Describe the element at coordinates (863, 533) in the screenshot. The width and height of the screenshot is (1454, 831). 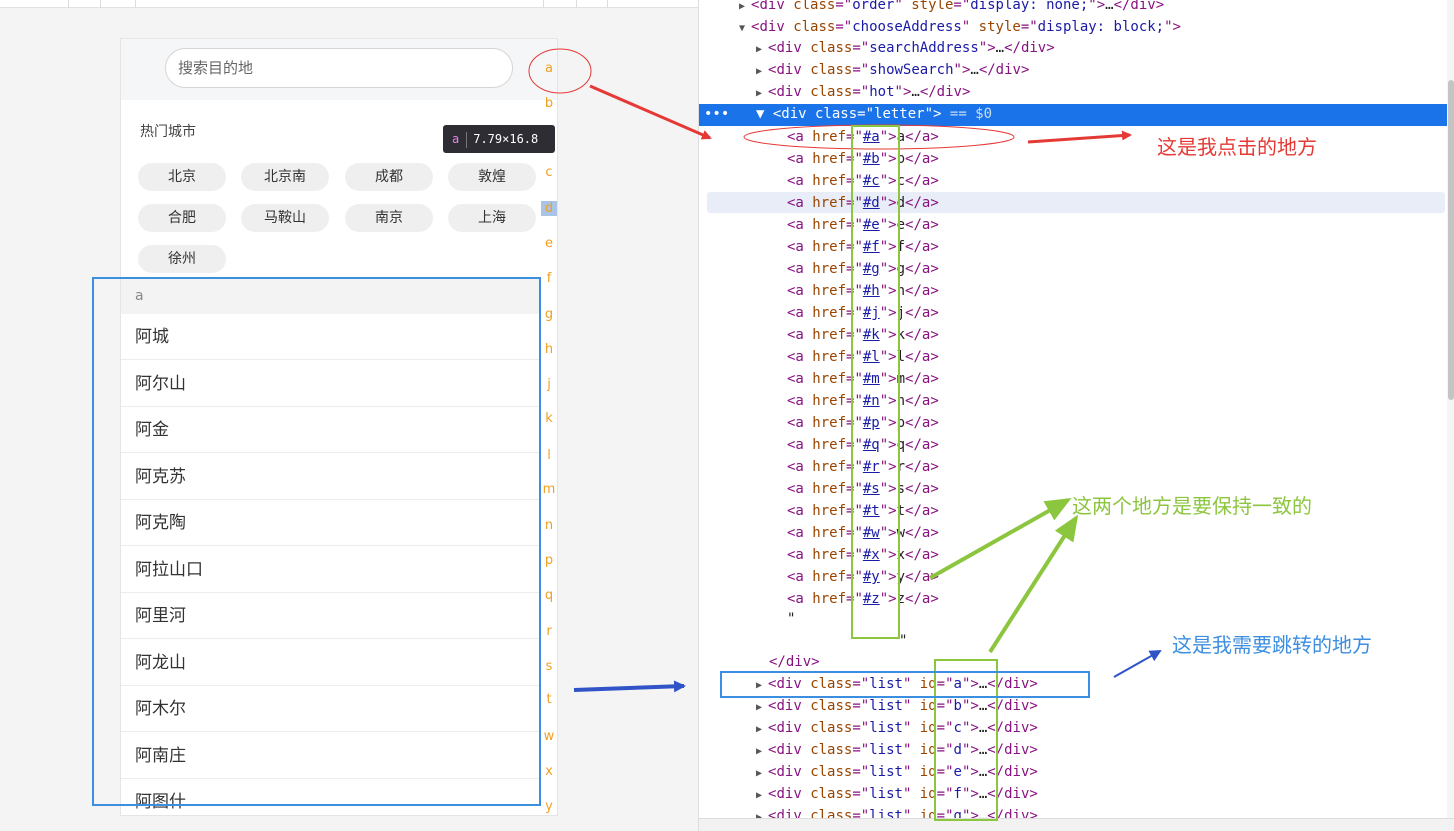
I see `dom-anchor-w: <a href="#w">w</a>` at that location.